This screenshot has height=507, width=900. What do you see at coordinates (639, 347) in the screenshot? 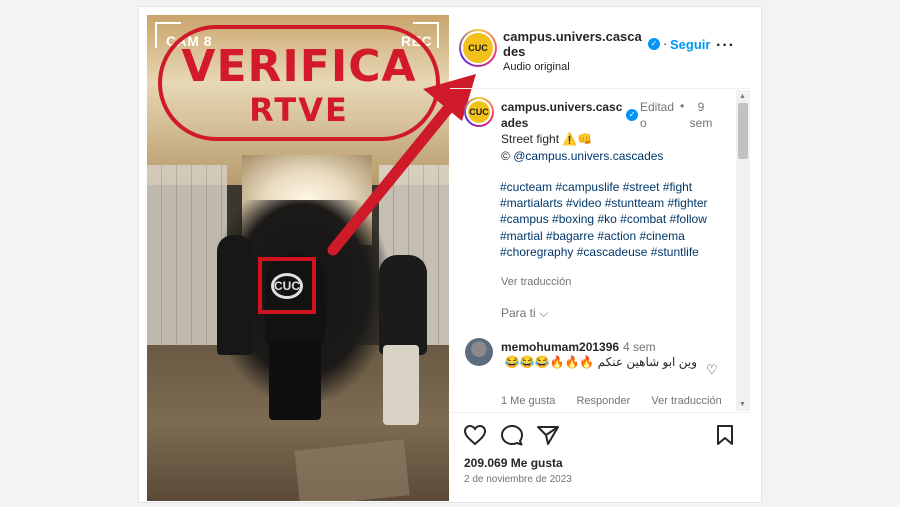
I see `comment-time: 4 sem` at bounding box center [639, 347].